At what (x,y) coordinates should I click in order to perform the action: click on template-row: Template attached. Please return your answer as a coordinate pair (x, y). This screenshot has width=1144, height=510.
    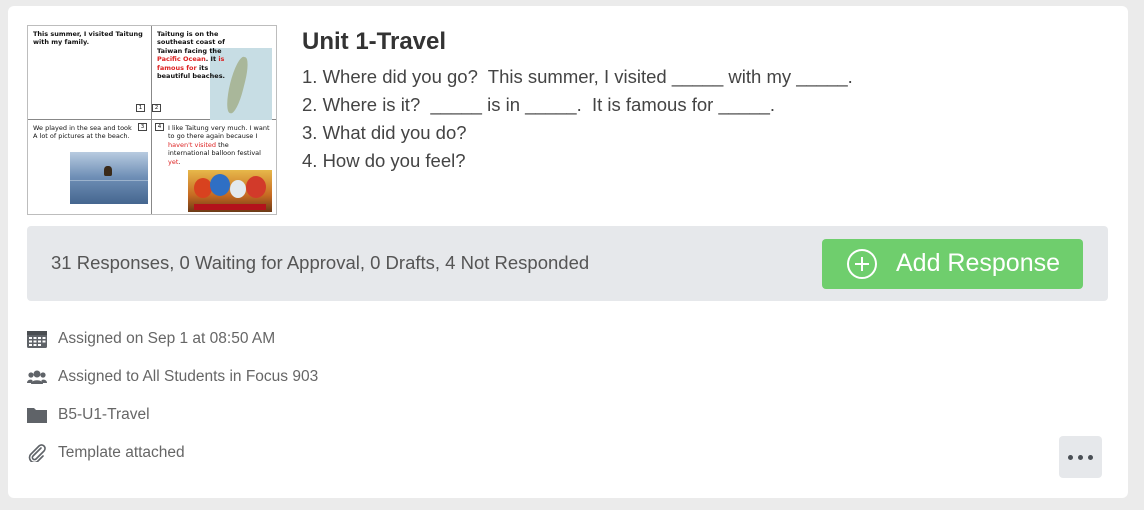
    Looking at the image, I should click on (277, 453).